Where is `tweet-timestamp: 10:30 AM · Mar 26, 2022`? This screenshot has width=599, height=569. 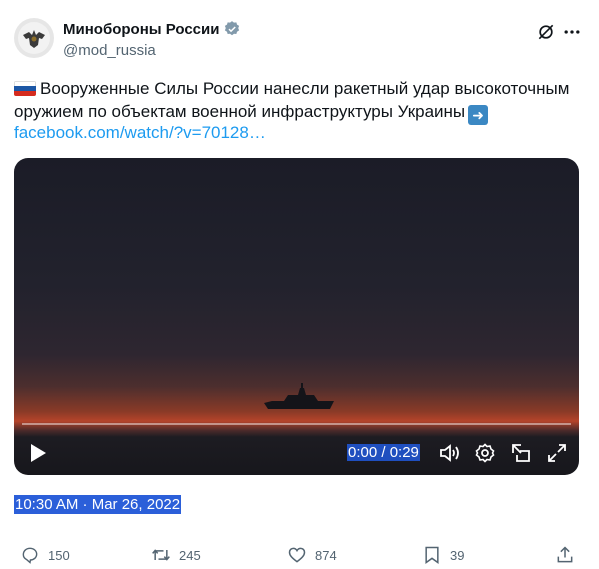
tweet-timestamp: 10:30 AM · Mar 26, 2022 is located at coordinates (98, 504).